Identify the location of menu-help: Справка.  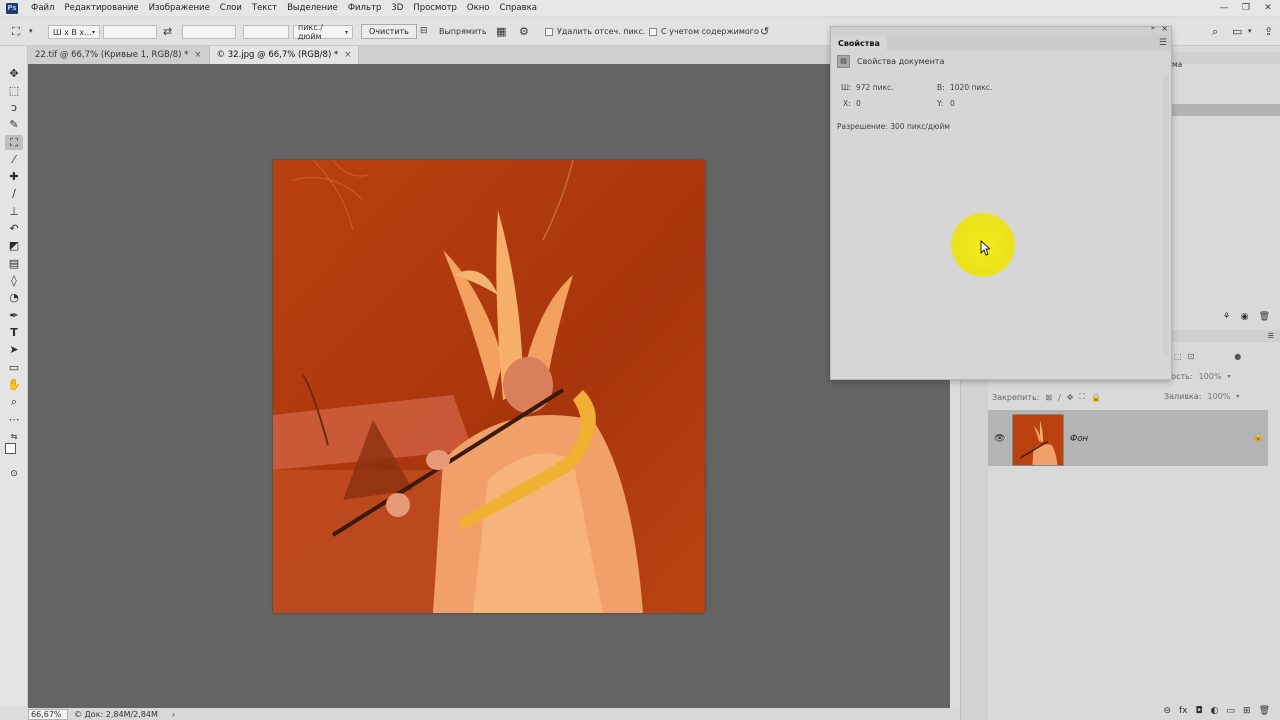
(518, 8).